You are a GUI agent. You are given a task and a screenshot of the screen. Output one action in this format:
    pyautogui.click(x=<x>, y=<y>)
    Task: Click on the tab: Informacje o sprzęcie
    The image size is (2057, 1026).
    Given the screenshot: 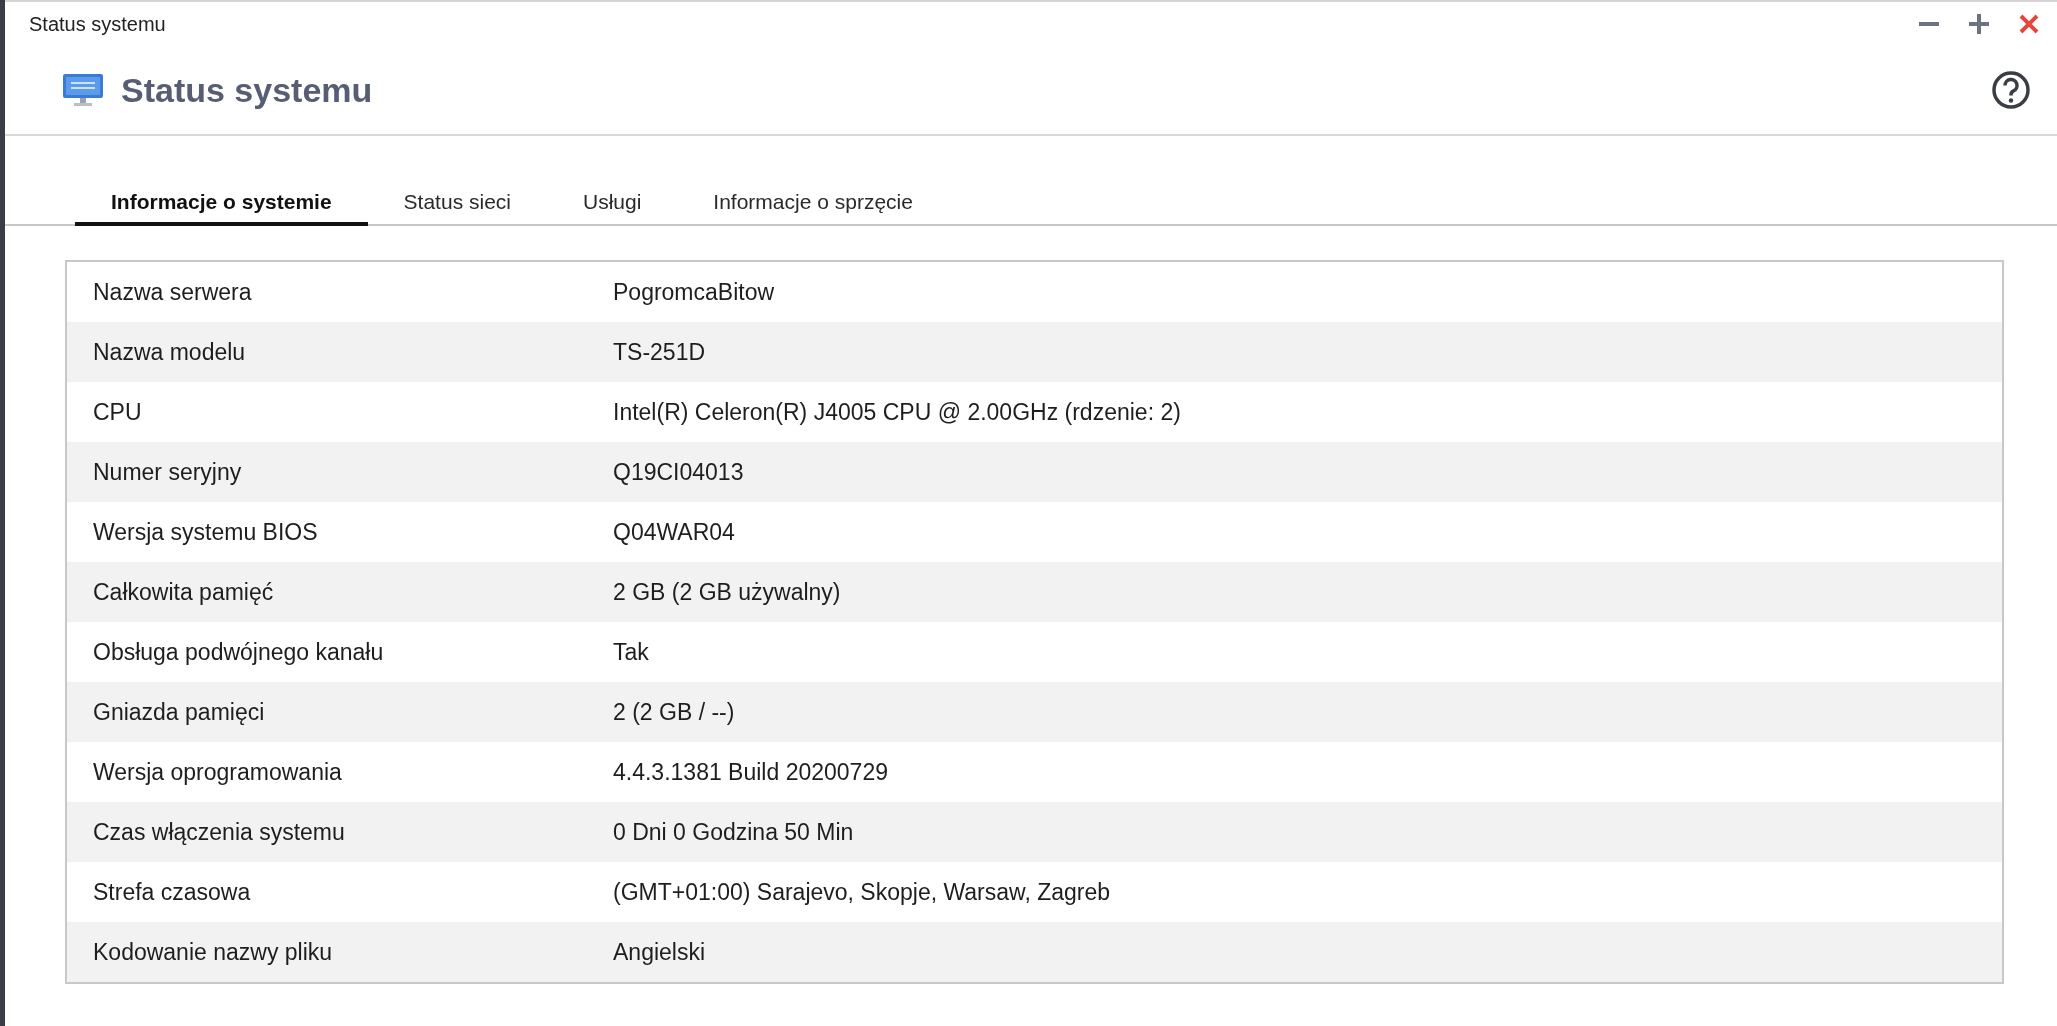 What is the action you would take?
    pyautogui.click(x=813, y=205)
    